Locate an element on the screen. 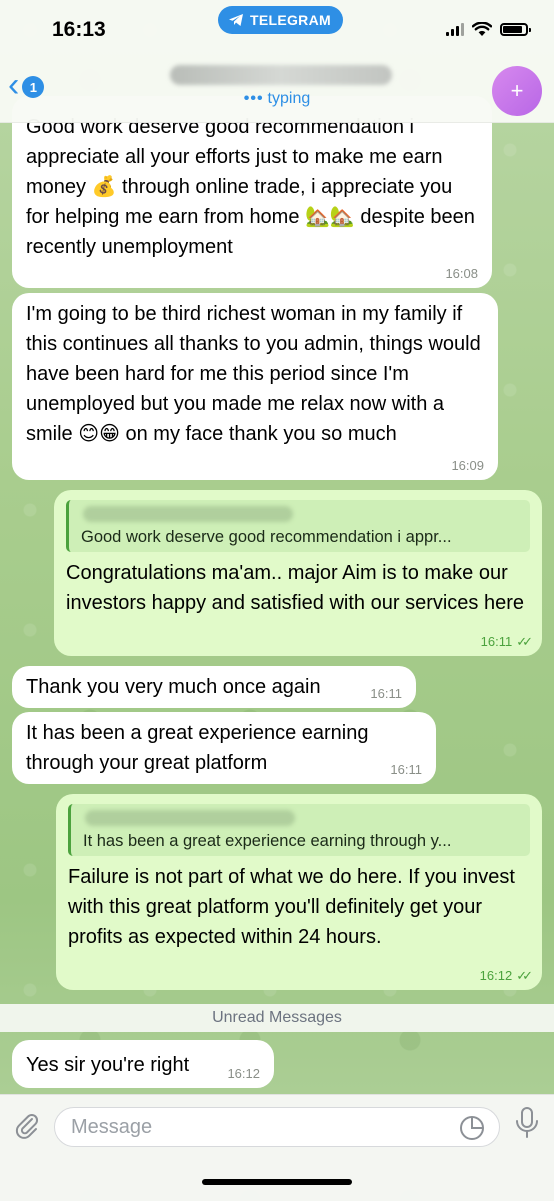  message-text: Yes sir you're right is located at coordinates (108, 1065).